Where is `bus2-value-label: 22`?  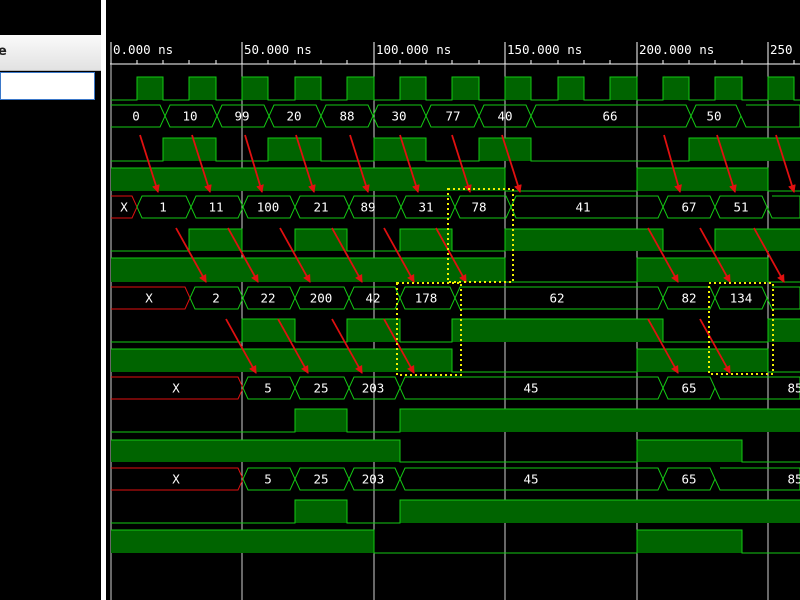 bus2-value-label: 22 is located at coordinates (267, 298).